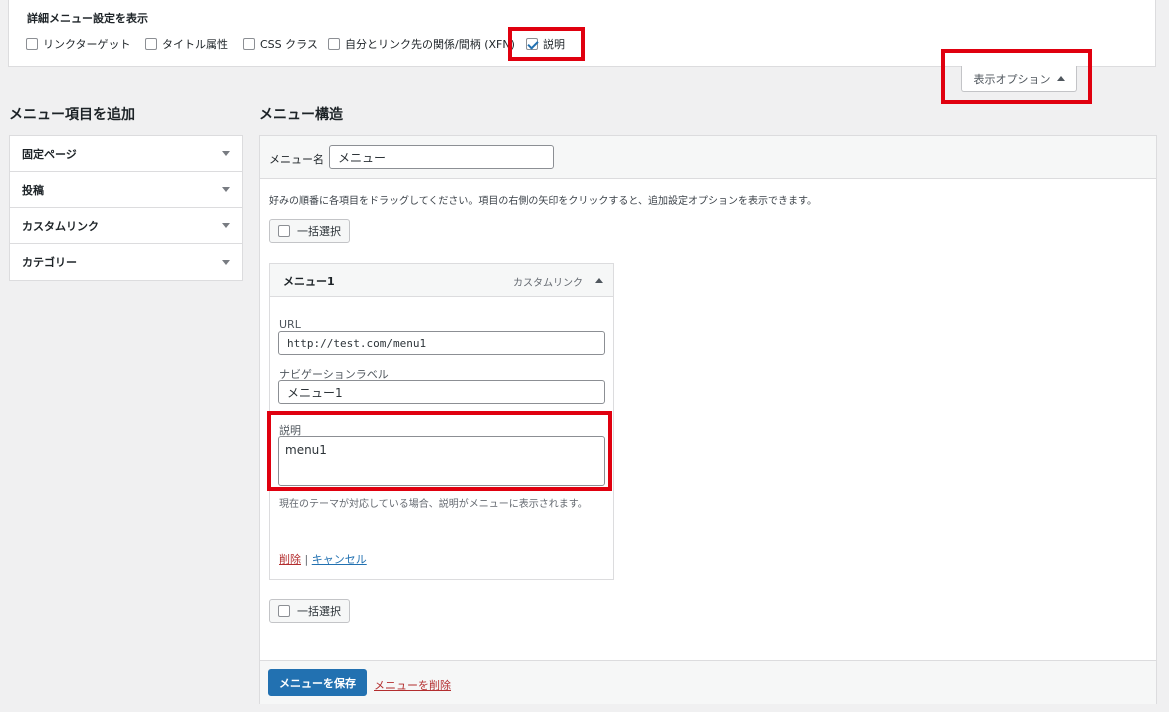  Describe the element at coordinates (441, 392) in the screenshot. I see `nav-label-input: メニュー1` at that location.